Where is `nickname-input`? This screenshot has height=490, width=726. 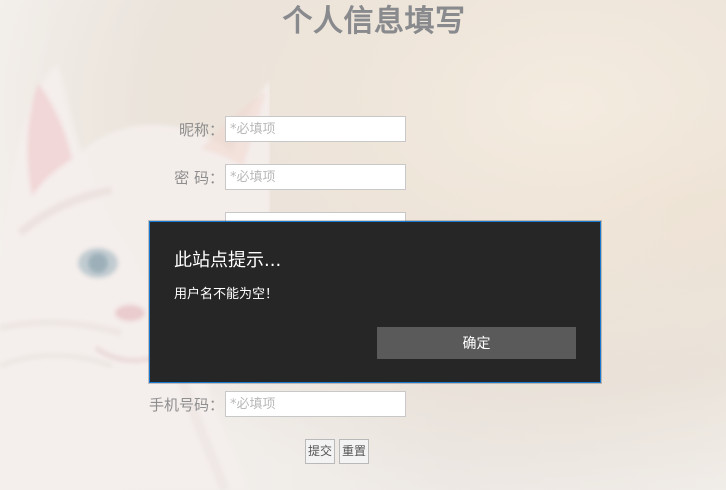
nickname-input is located at coordinates (315, 129).